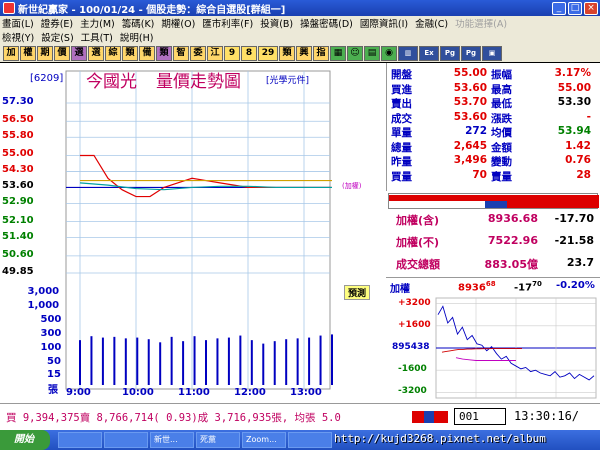 This screenshot has width=600, height=450. What do you see at coordinates (492, 53) in the screenshot?
I see `frame-icon: ▣` at bounding box center [492, 53].